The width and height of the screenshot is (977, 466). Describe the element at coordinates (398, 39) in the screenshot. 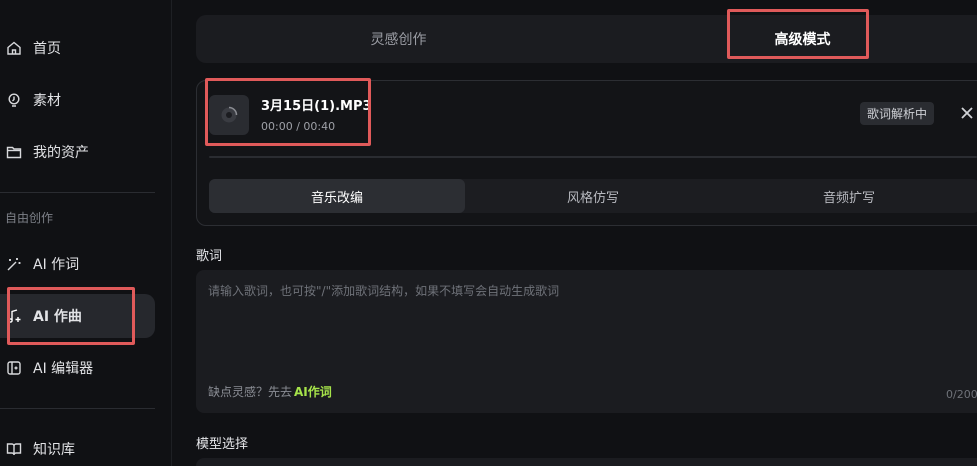

I see `tab-inspiration: 灵感创作` at that location.